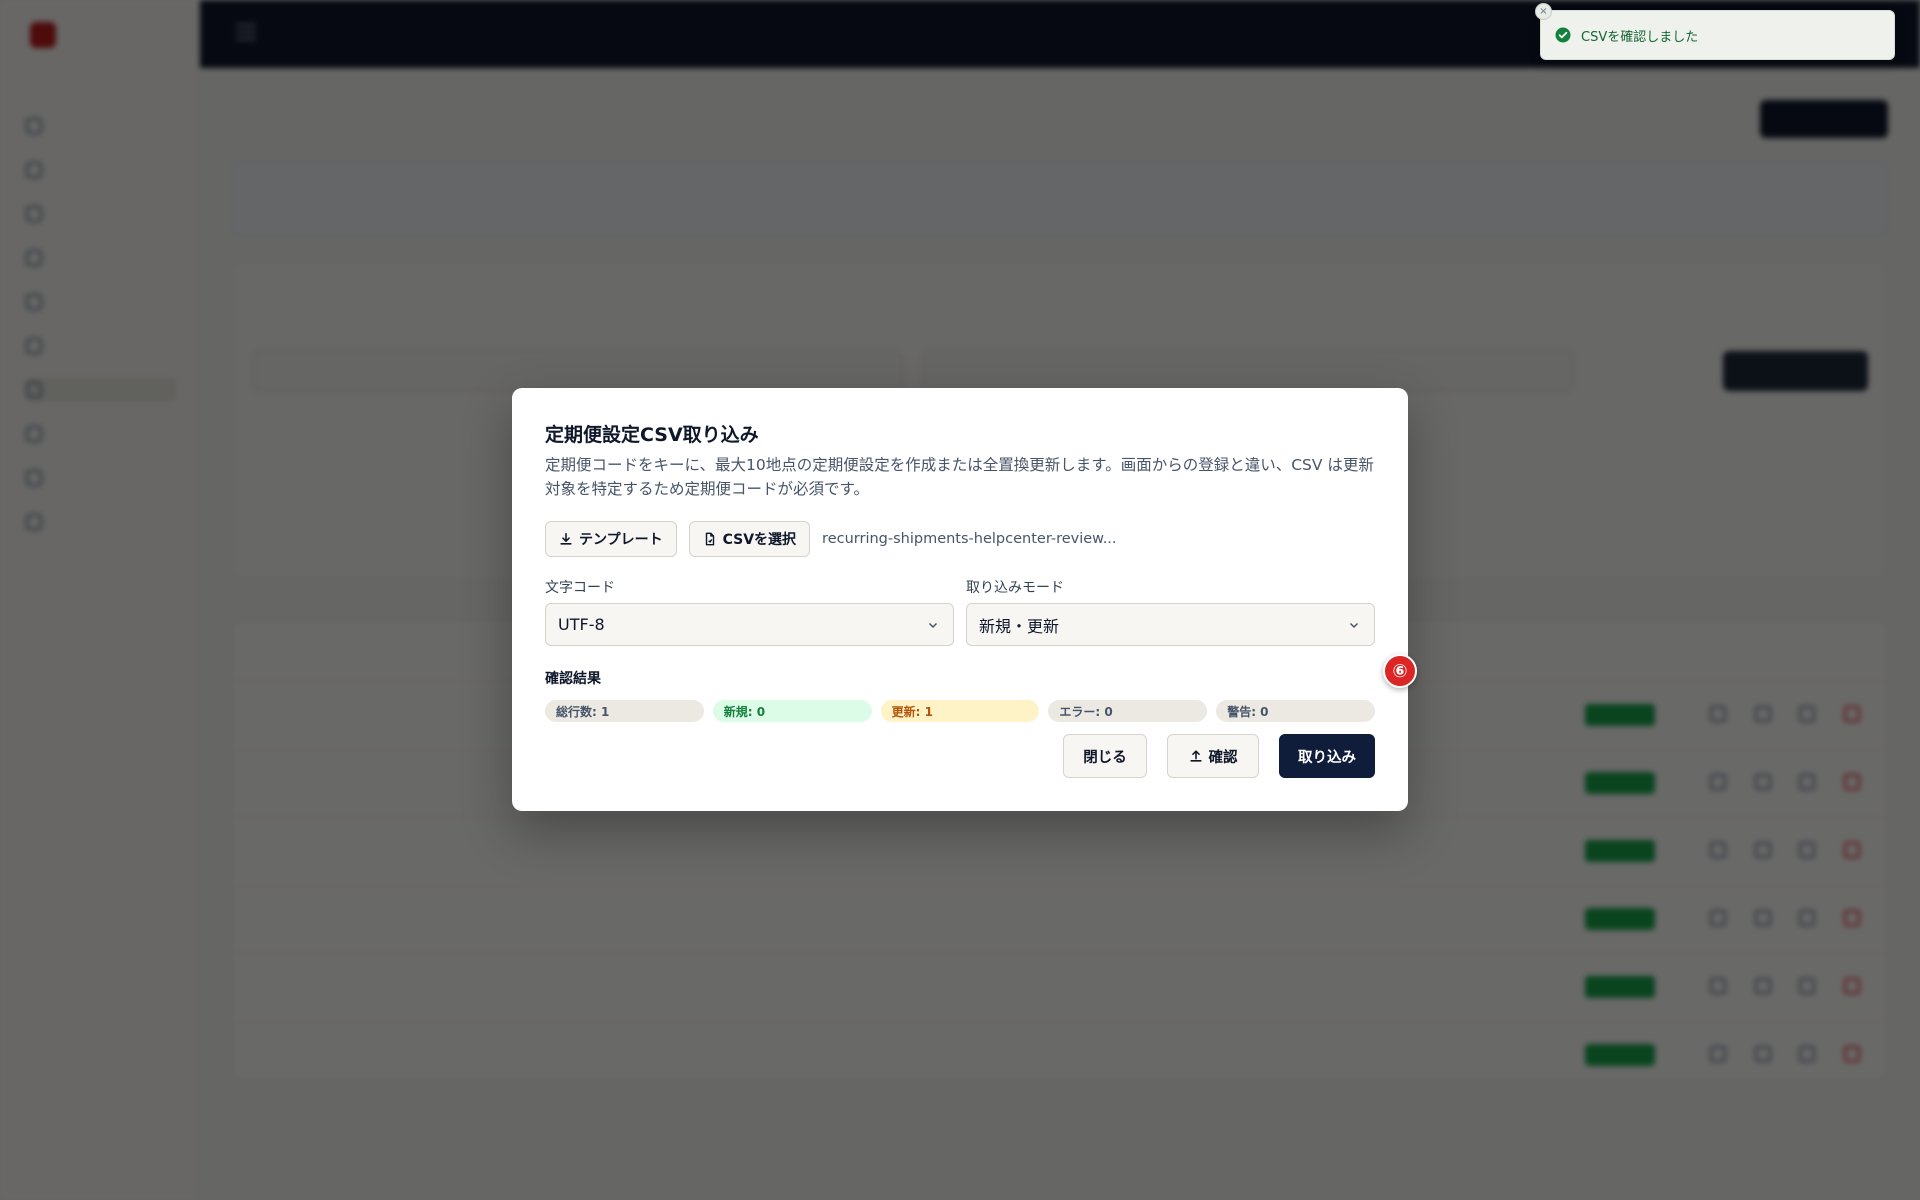 The height and width of the screenshot is (1200, 1920). Describe the element at coordinates (621, 540) in the screenshot. I see `template-button-label: テンプレート` at that location.